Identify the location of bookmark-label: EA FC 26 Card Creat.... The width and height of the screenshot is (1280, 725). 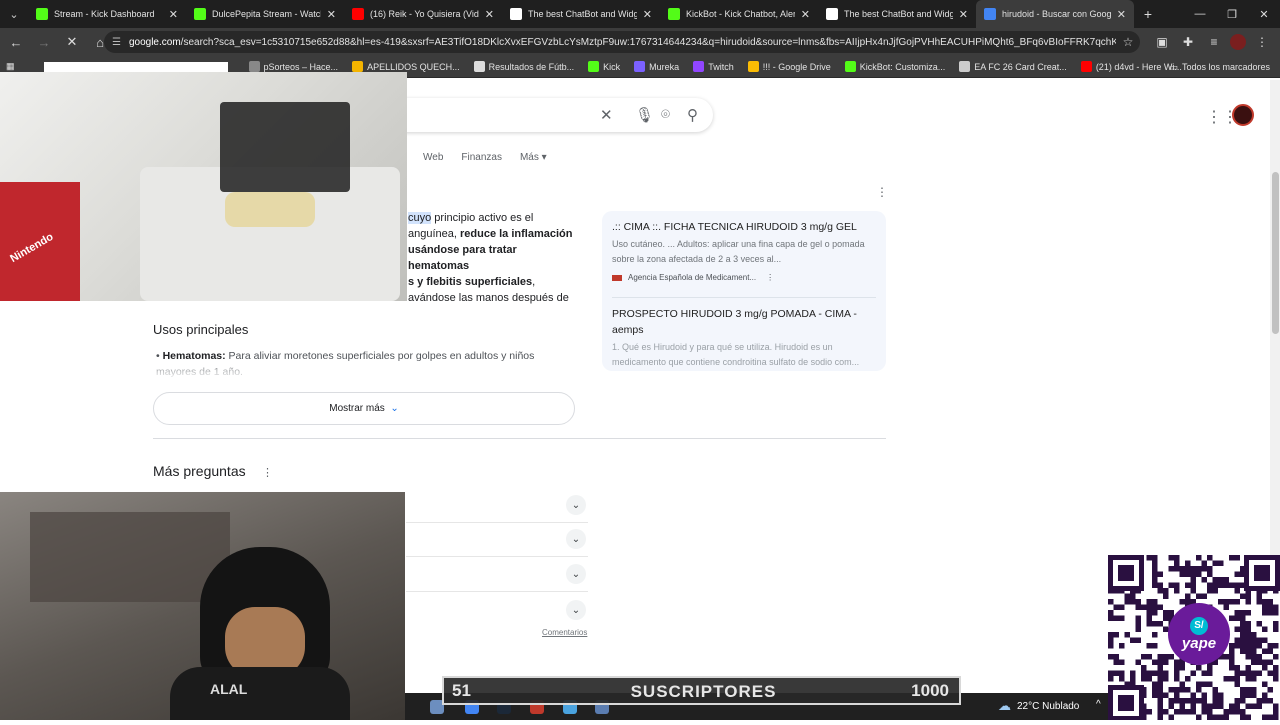
(1020, 66).